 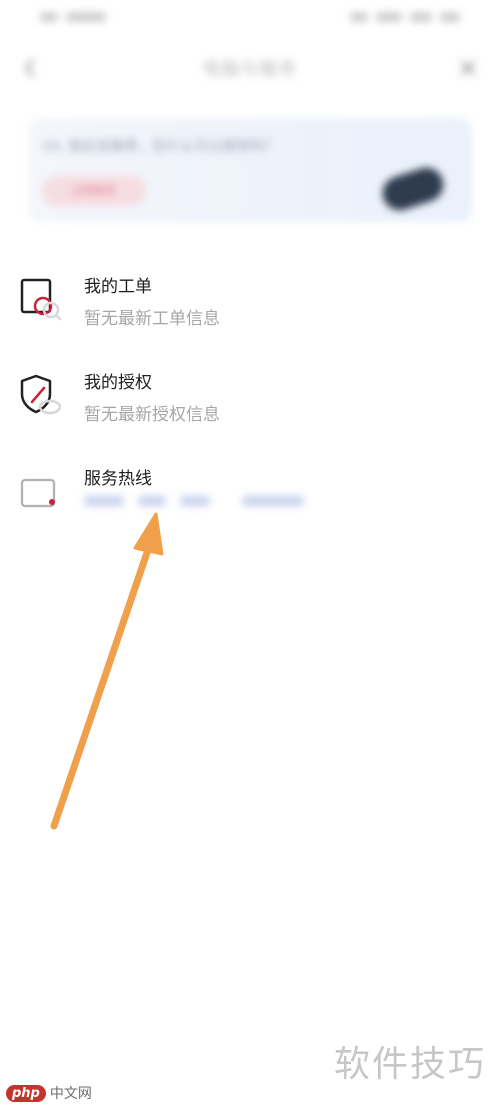 What do you see at coordinates (41, 299) in the screenshot?
I see `work-order-icon` at bounding box center [41, 299].